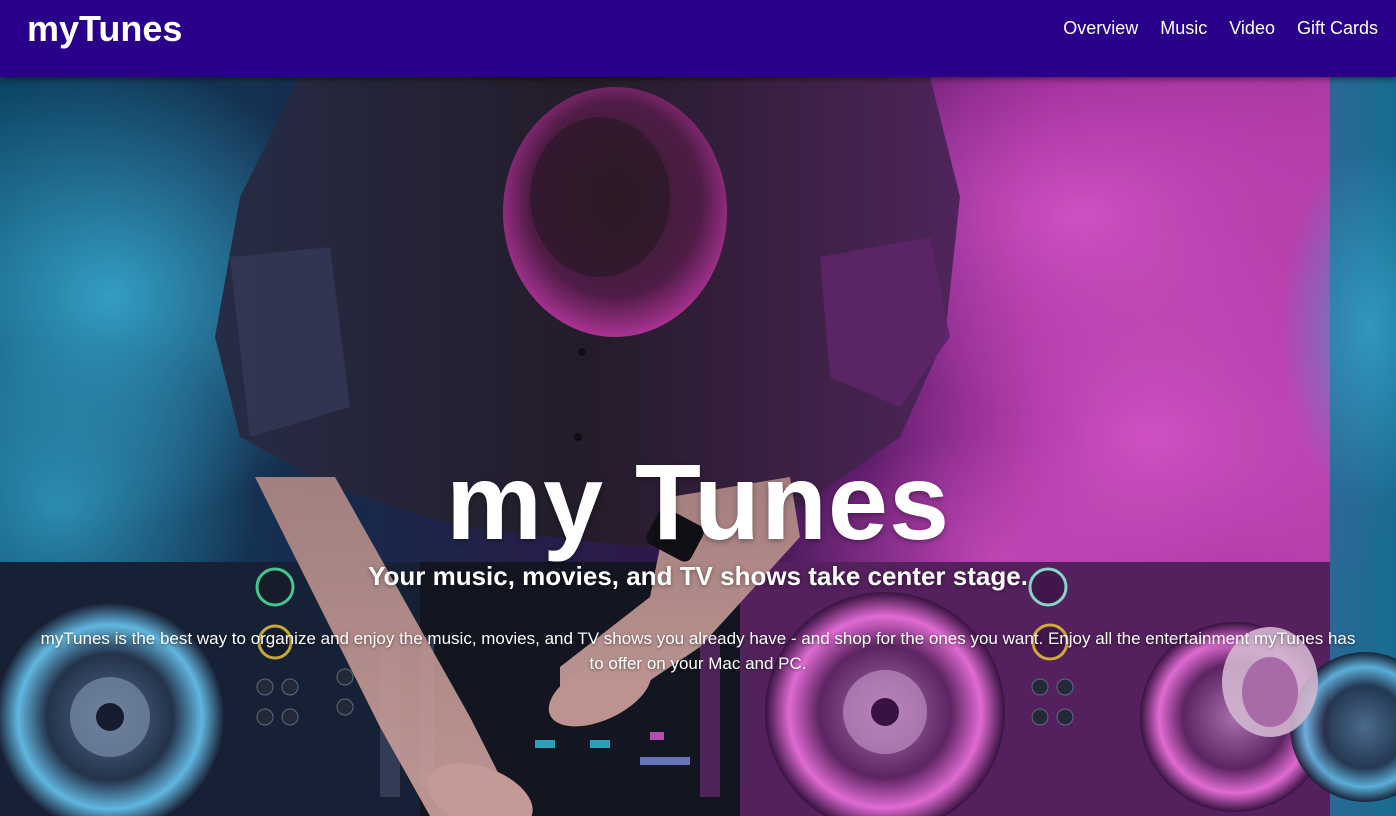  Describe the element at coordinates (1100, 28) in the screenshot. I see `nav-link-overview: Overview` at that location.